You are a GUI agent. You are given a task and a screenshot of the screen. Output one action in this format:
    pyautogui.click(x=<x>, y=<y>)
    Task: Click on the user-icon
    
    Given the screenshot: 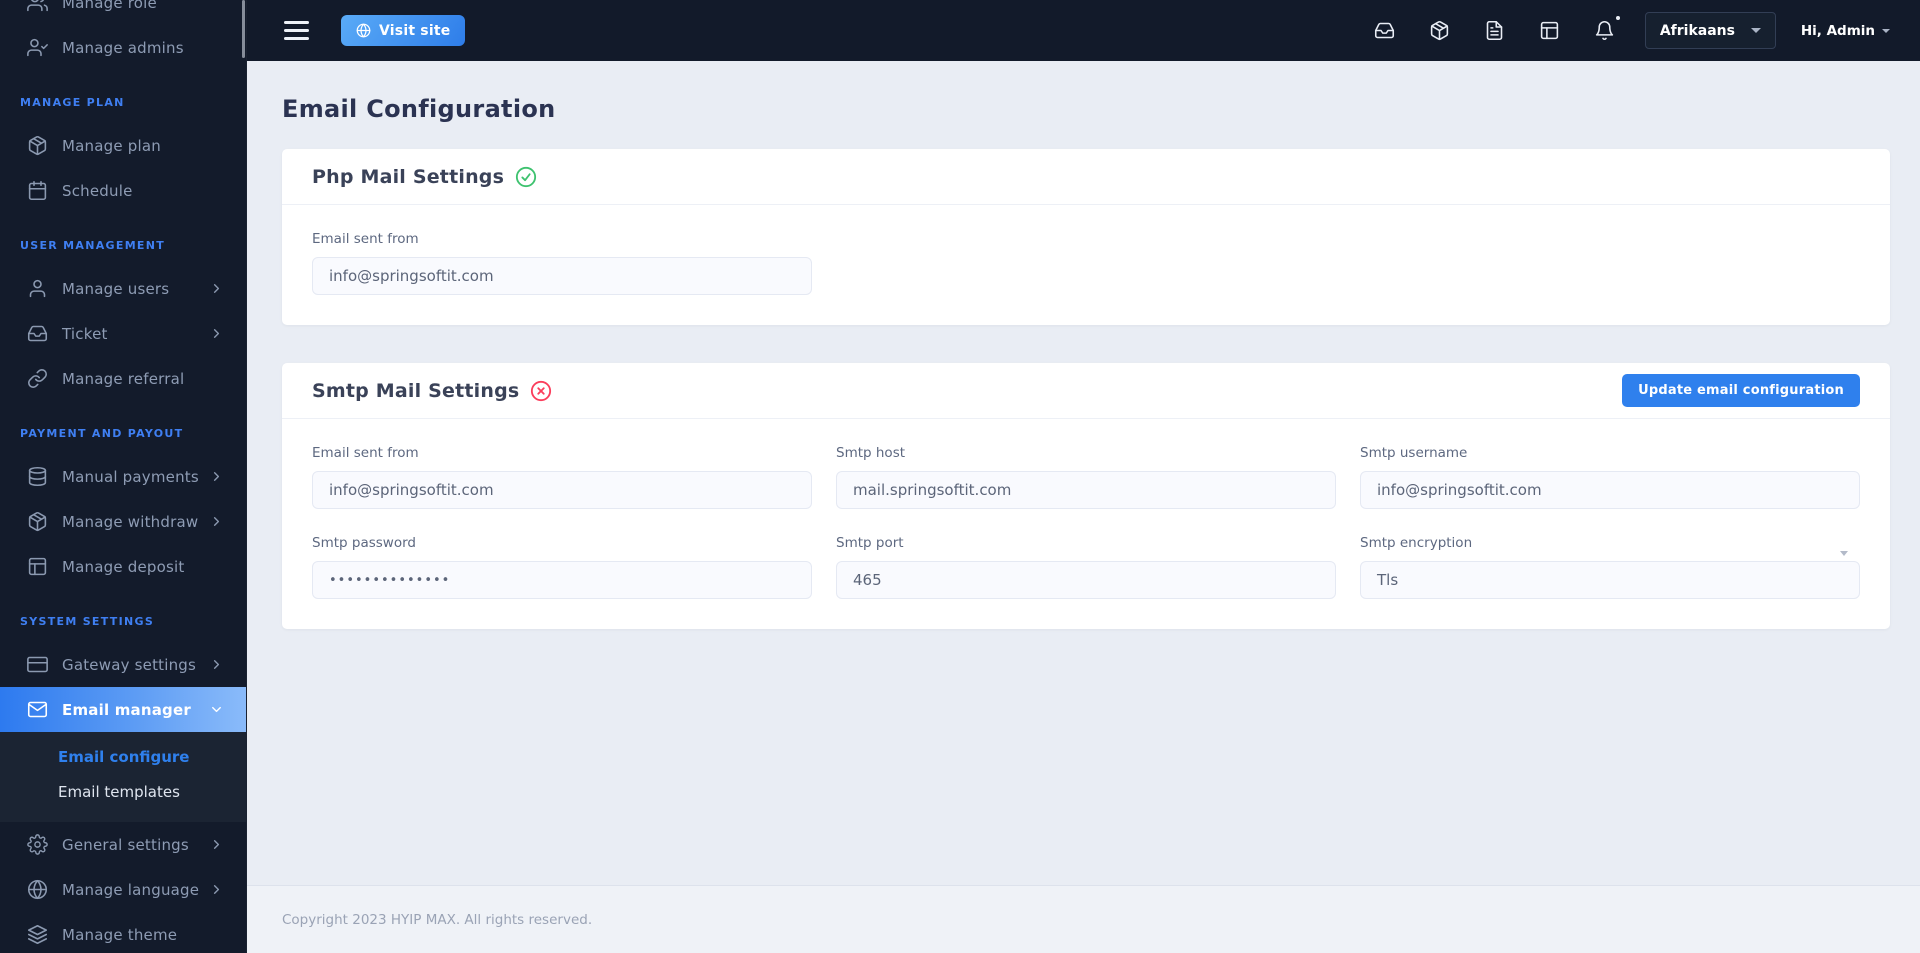 What is the action you would take?
    pyautogui.click(x=37, y=288)
    